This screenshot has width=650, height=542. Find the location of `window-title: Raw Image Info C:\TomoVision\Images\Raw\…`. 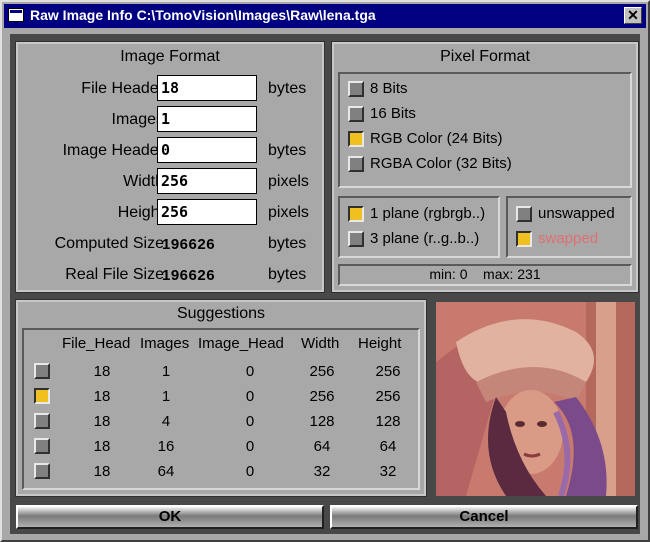

window-title: Raw Image Info C:\TomoVision\Images\Raw\… is located at coordinates (203, 15).